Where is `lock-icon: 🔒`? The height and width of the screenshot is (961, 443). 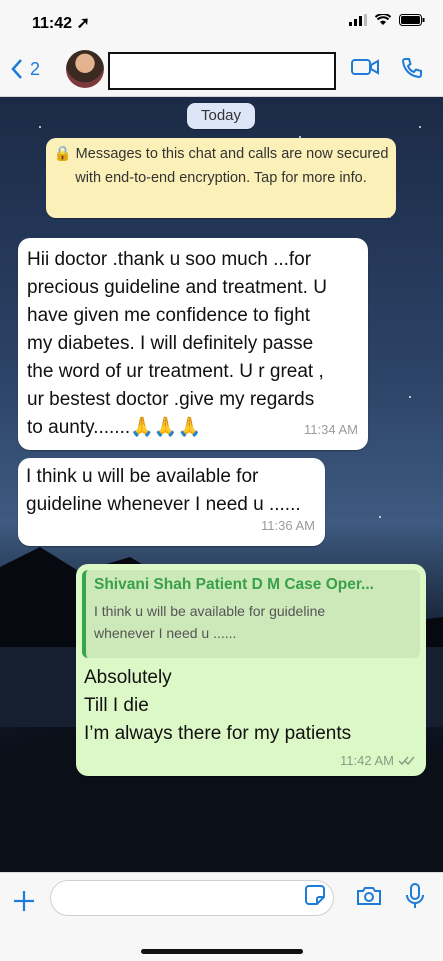
lock-icon: 🔒 is located at coordinates (62, 154).